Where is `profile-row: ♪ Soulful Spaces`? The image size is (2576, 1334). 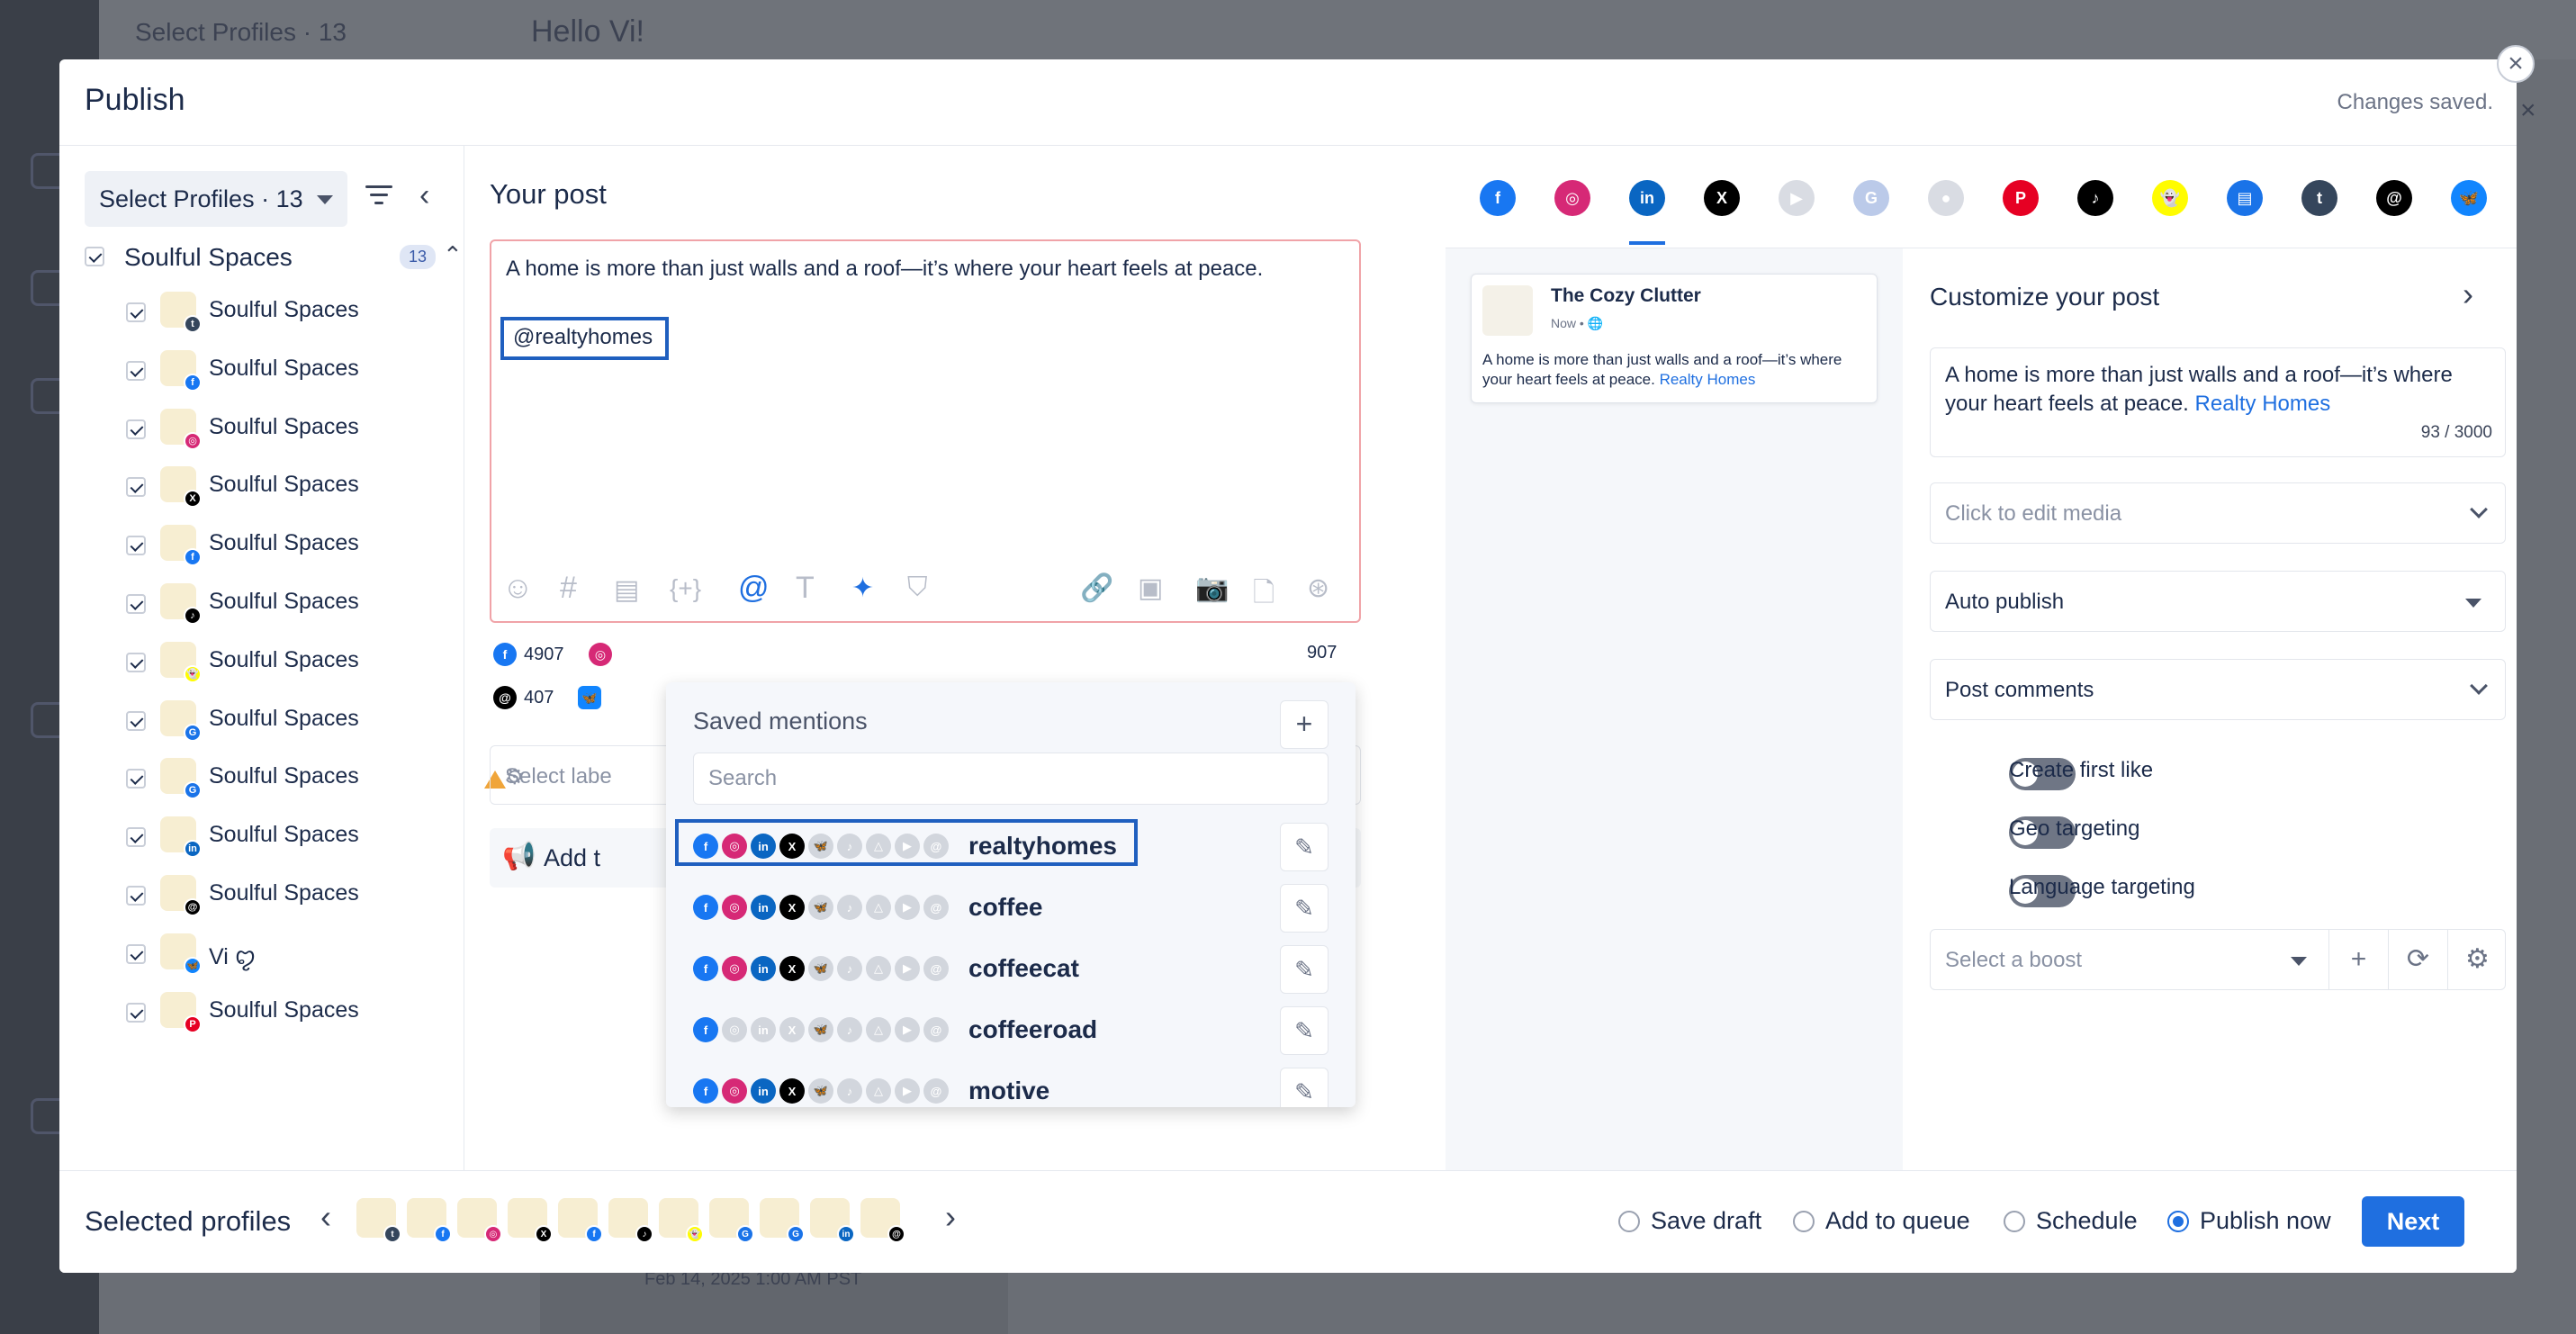 profile-row: ♪ Soulful Spaces is located at coordinates (292, 605).